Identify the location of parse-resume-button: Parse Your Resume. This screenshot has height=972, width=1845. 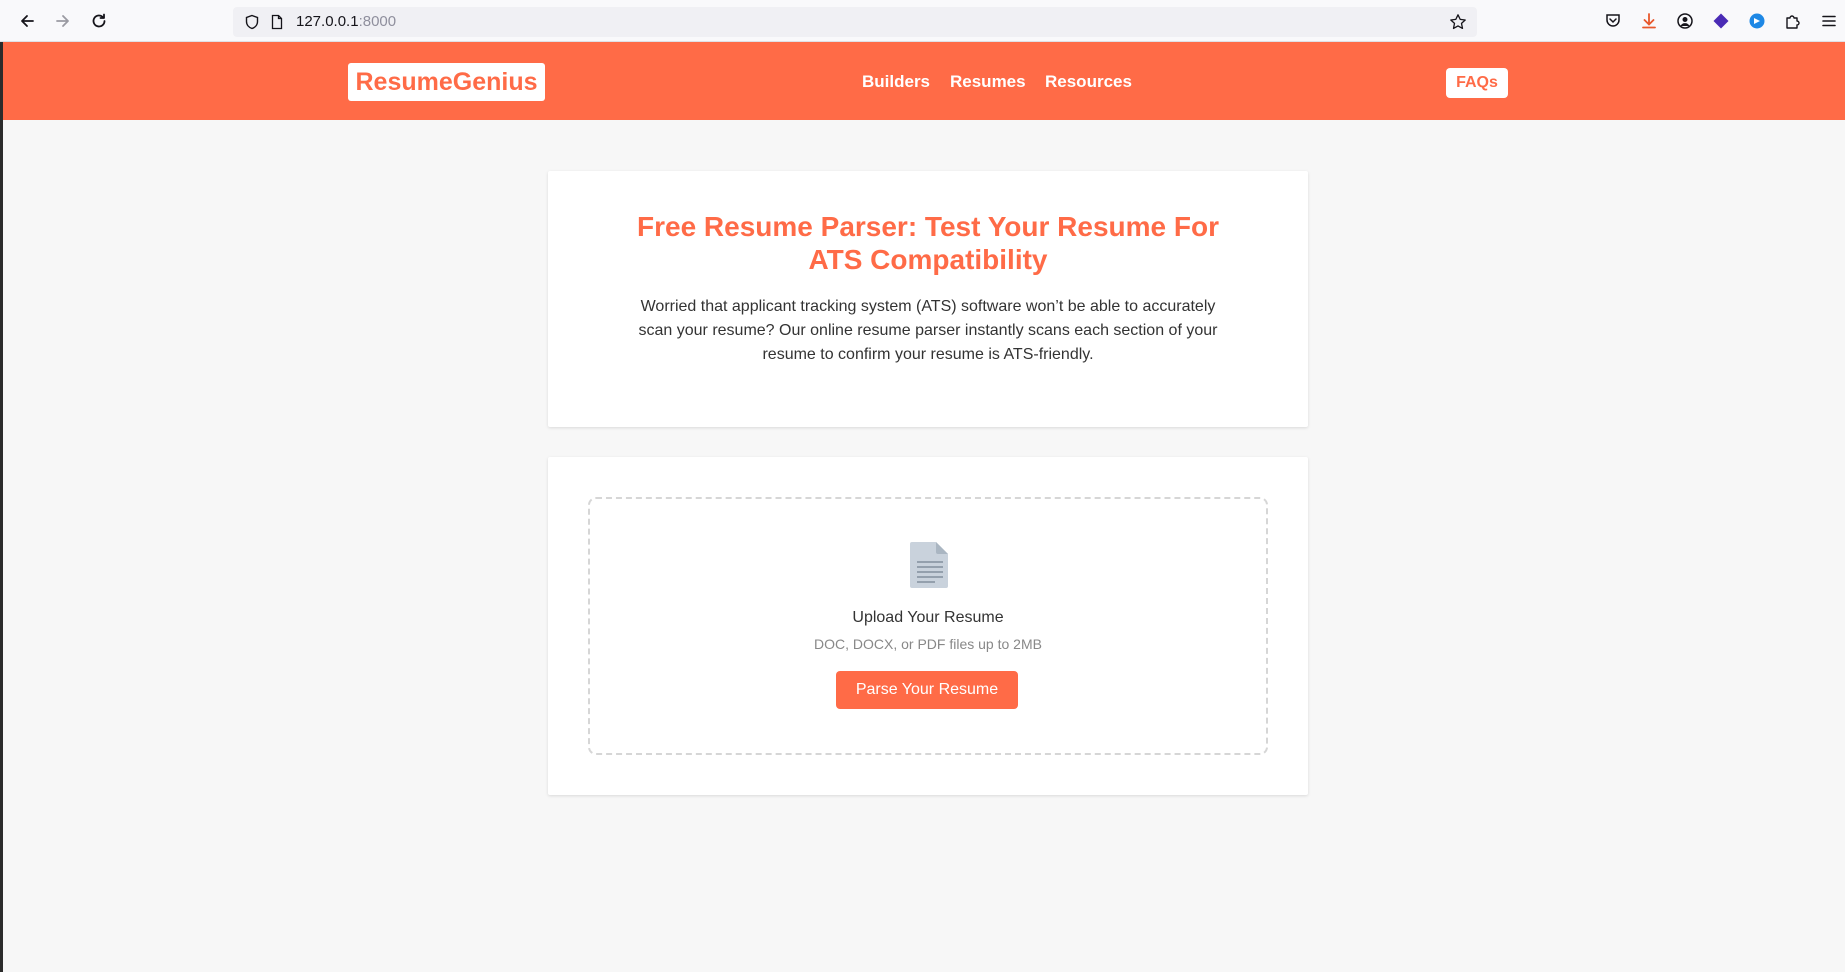
(927, 690).